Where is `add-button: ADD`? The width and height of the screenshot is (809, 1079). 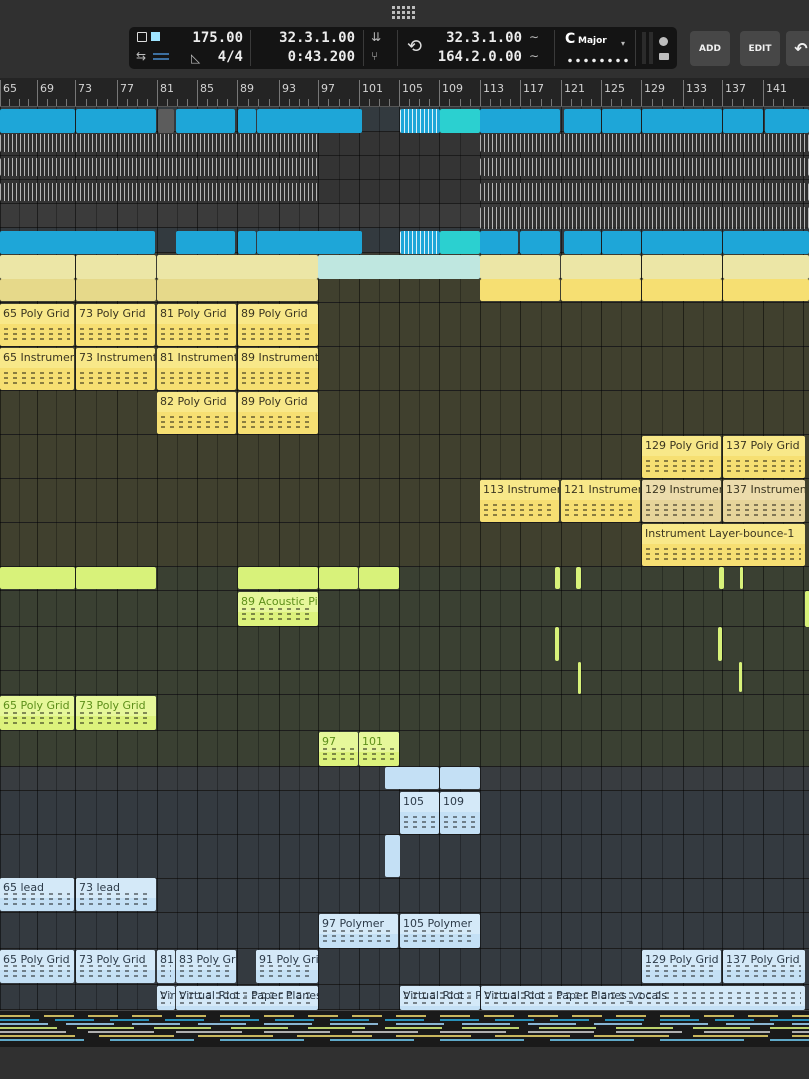 add-button: ADD is located at coordinates (710, 48).